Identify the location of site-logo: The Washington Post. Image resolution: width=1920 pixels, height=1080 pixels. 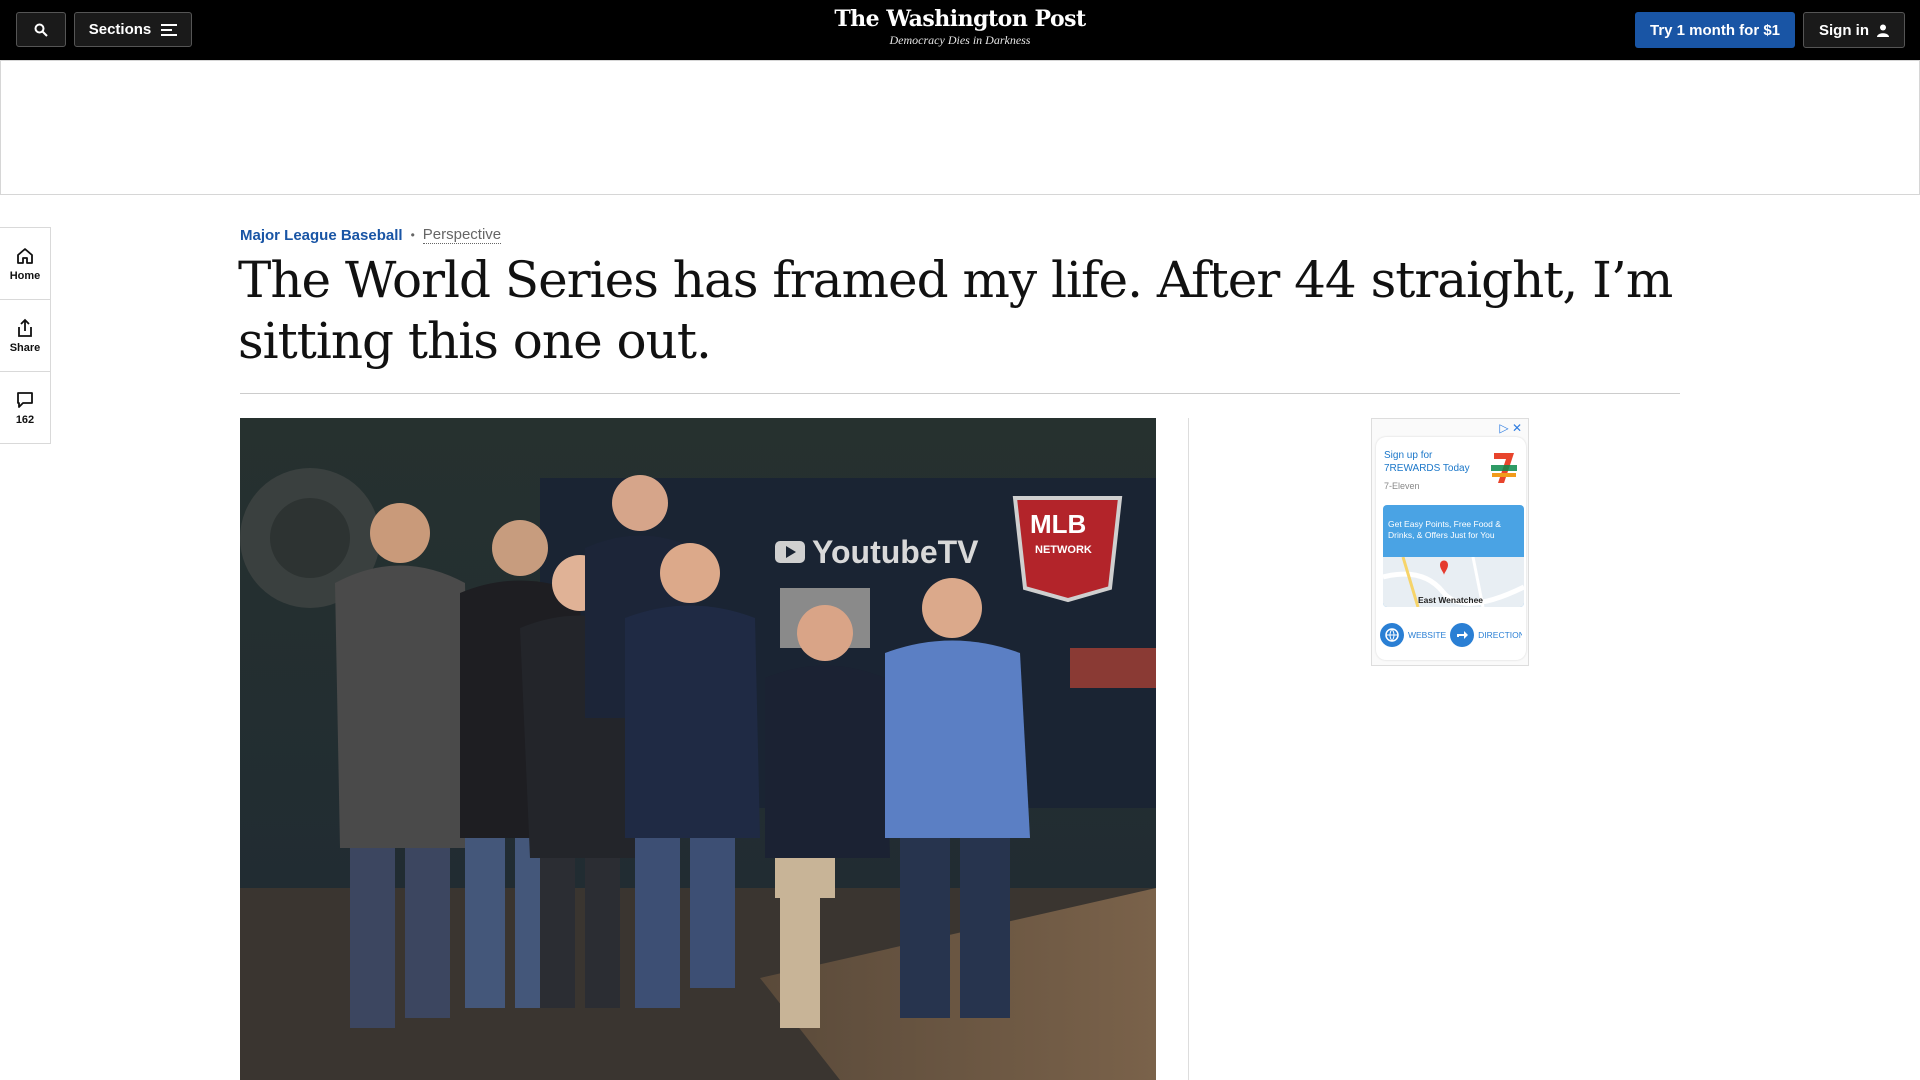
(960, 19).